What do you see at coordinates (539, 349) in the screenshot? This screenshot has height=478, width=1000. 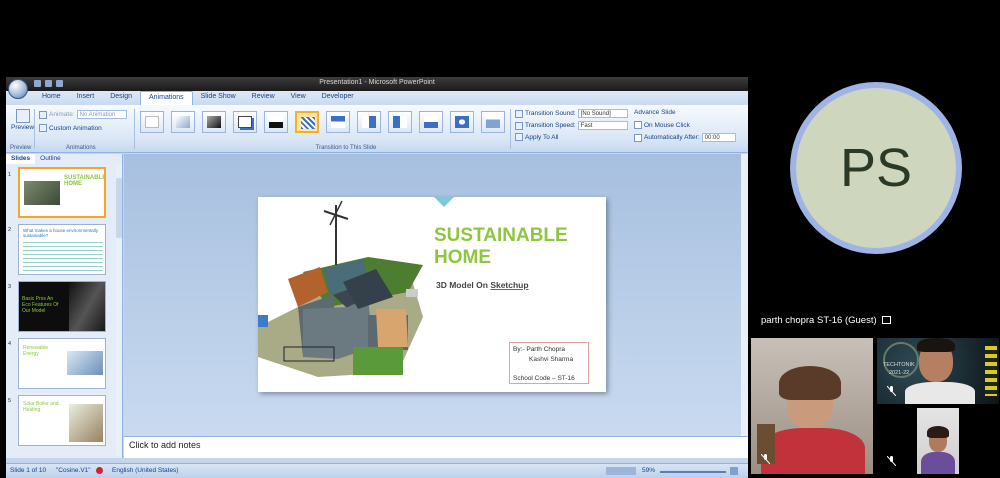 I see `author-1: By:- Parth Chopra` at bounding box center [539, 349].